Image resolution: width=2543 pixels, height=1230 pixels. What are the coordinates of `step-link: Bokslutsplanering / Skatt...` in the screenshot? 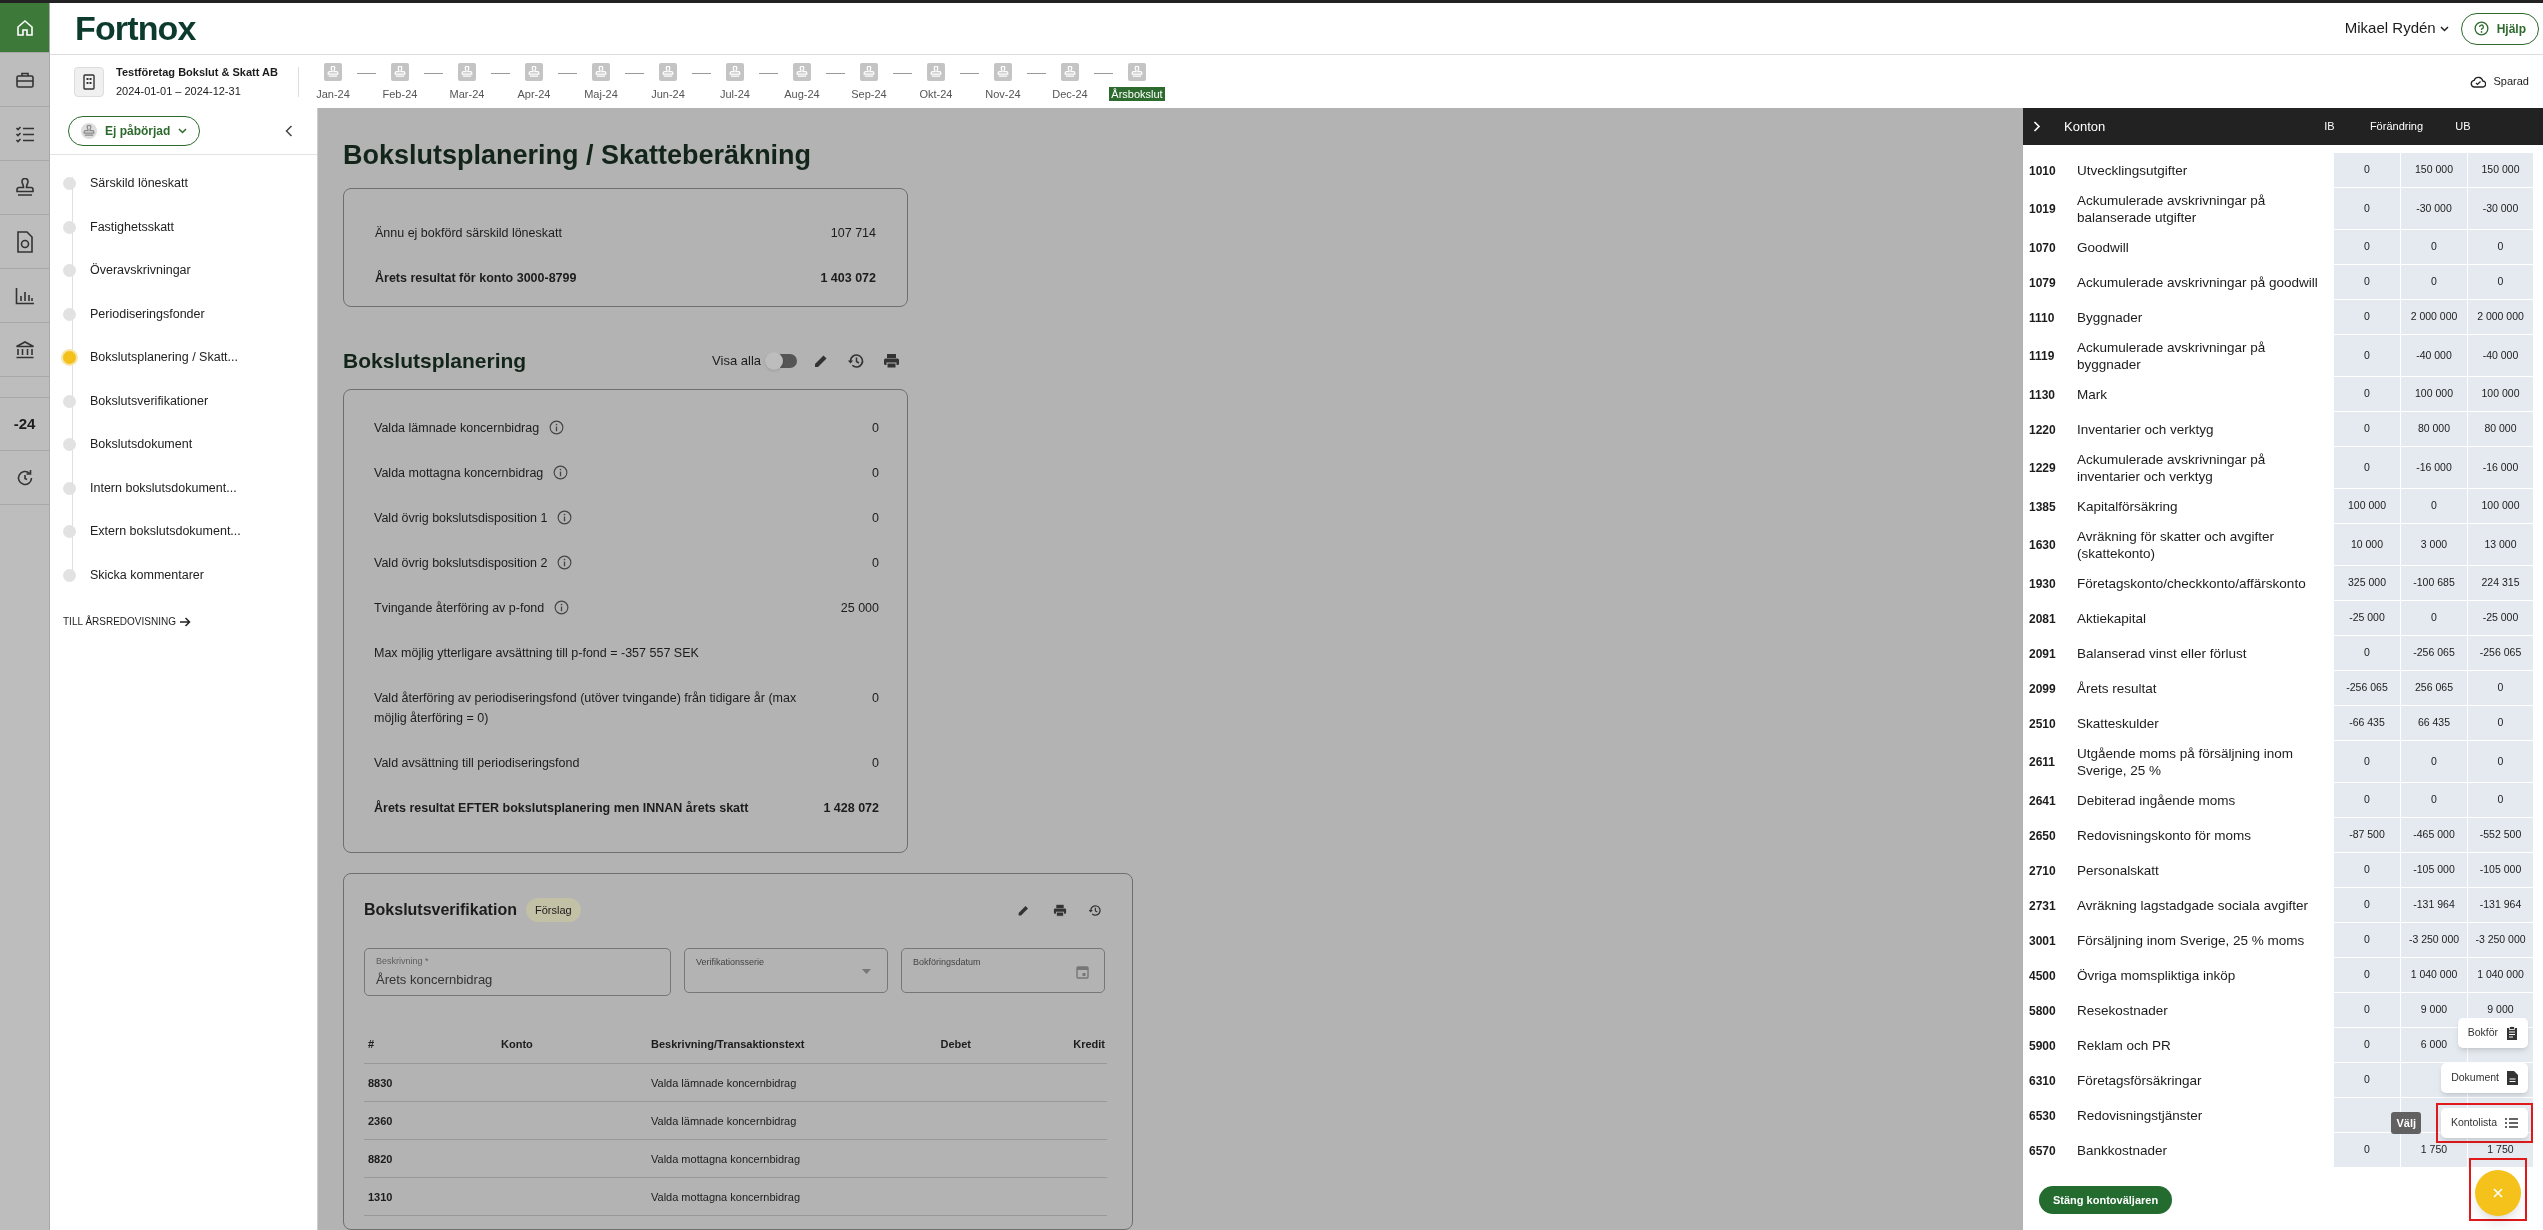 It's located at (164, 358).